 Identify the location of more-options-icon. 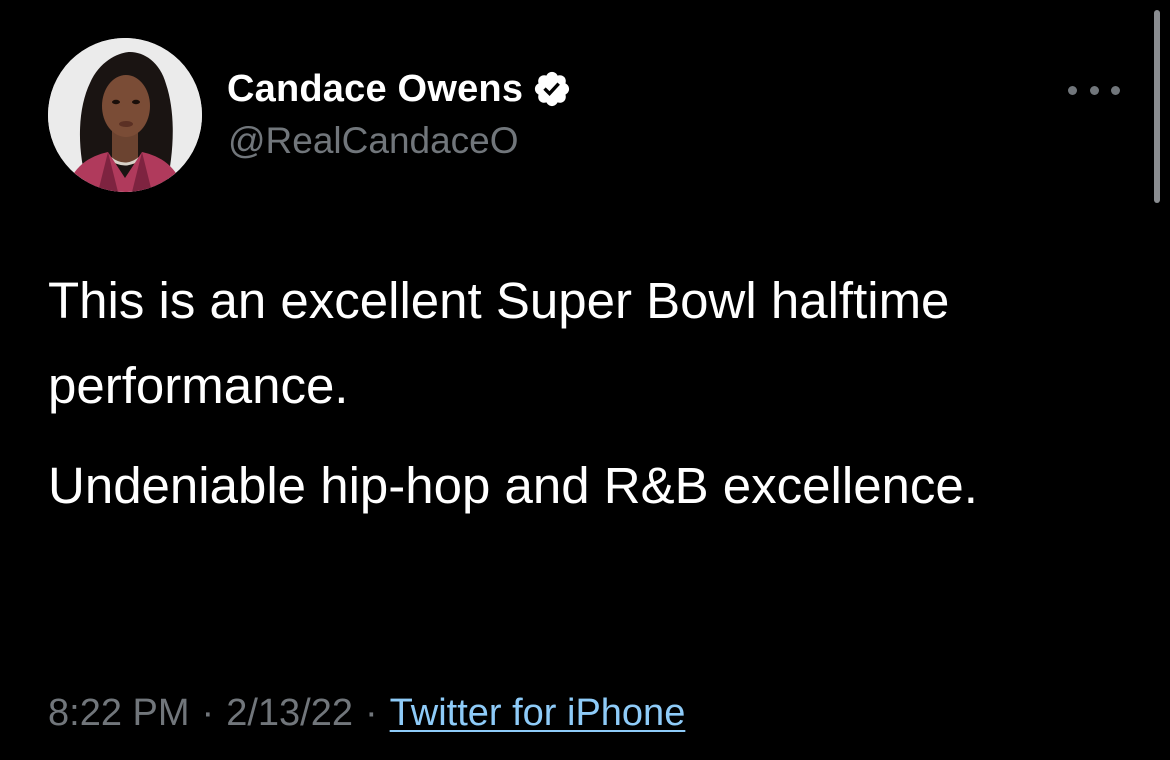
(1094, 90).